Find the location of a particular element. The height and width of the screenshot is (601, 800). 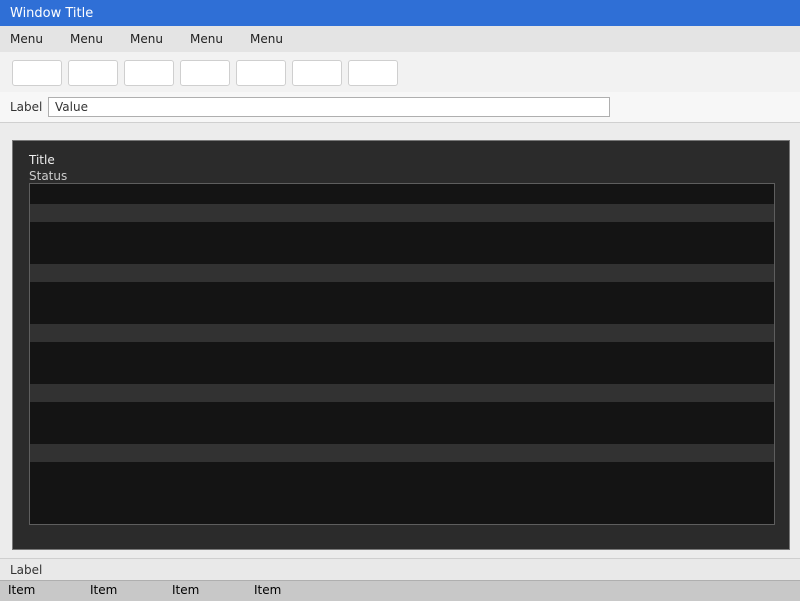

address-bar: Label Value is located at coordinates (400, 107).